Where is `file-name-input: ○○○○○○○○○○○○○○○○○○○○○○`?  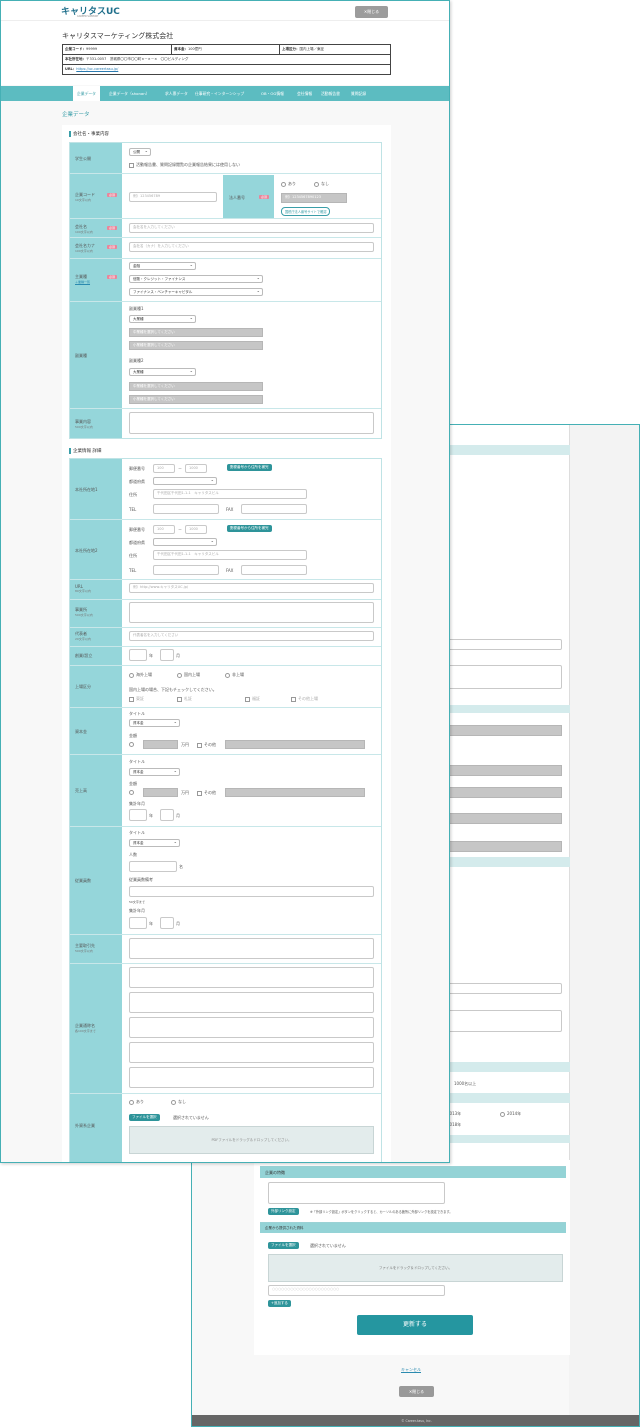 file-name-input: ○○○○○○○○○○○○○○○○○○○○○○ is located at coordinates (356, 1290).